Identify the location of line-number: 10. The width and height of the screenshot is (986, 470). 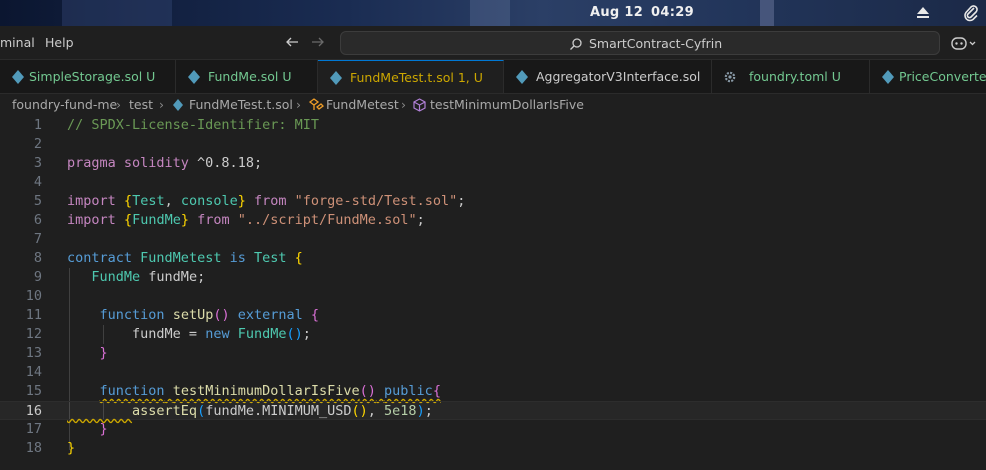
(33, 296).